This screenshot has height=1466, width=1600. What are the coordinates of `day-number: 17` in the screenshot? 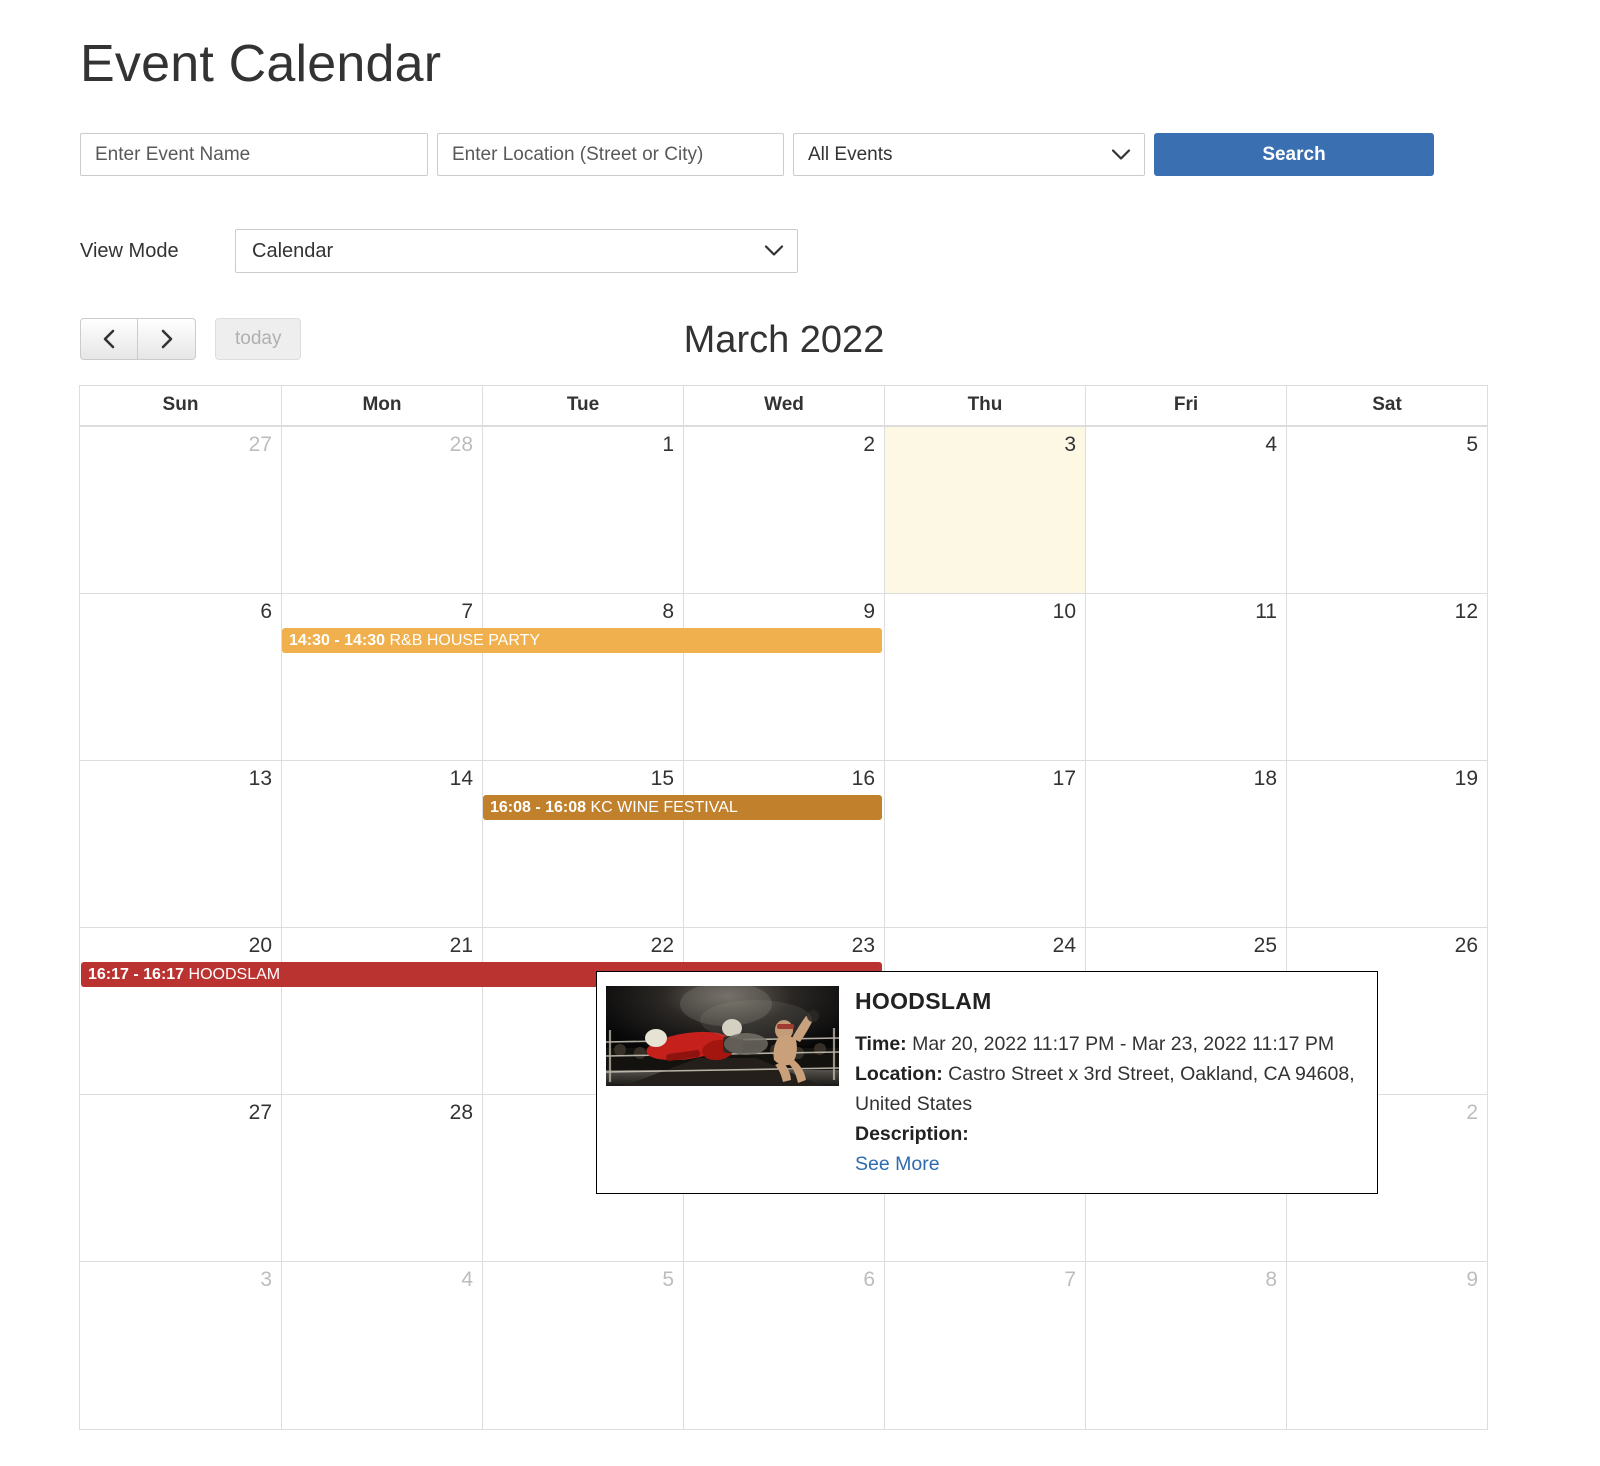 It's located at (1064, 778).